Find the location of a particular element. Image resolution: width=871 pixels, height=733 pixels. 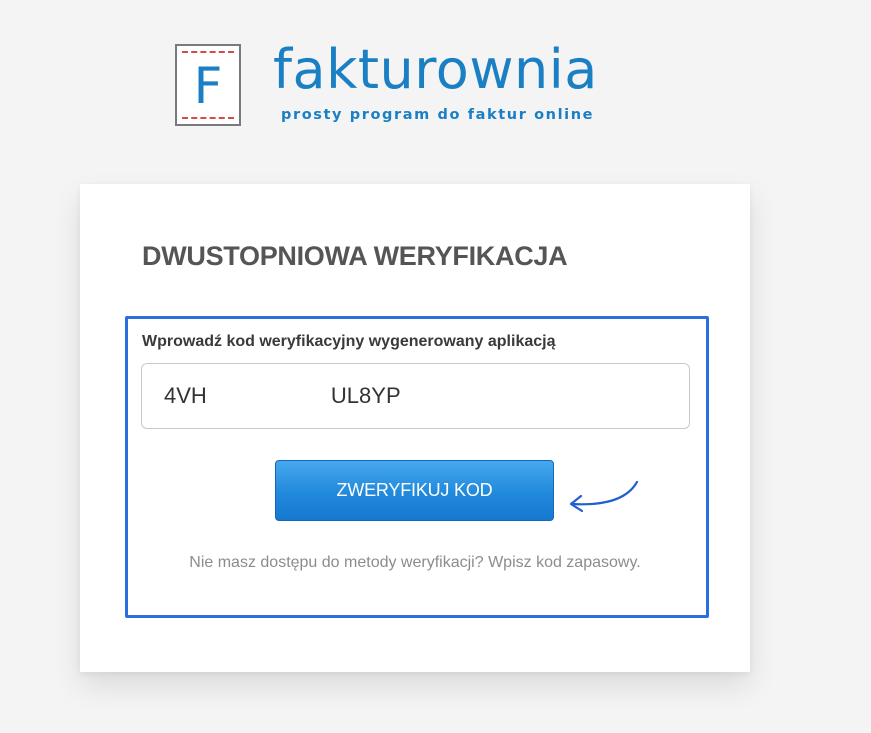

curved-arrow-icon is located at coordinates (604, 496).